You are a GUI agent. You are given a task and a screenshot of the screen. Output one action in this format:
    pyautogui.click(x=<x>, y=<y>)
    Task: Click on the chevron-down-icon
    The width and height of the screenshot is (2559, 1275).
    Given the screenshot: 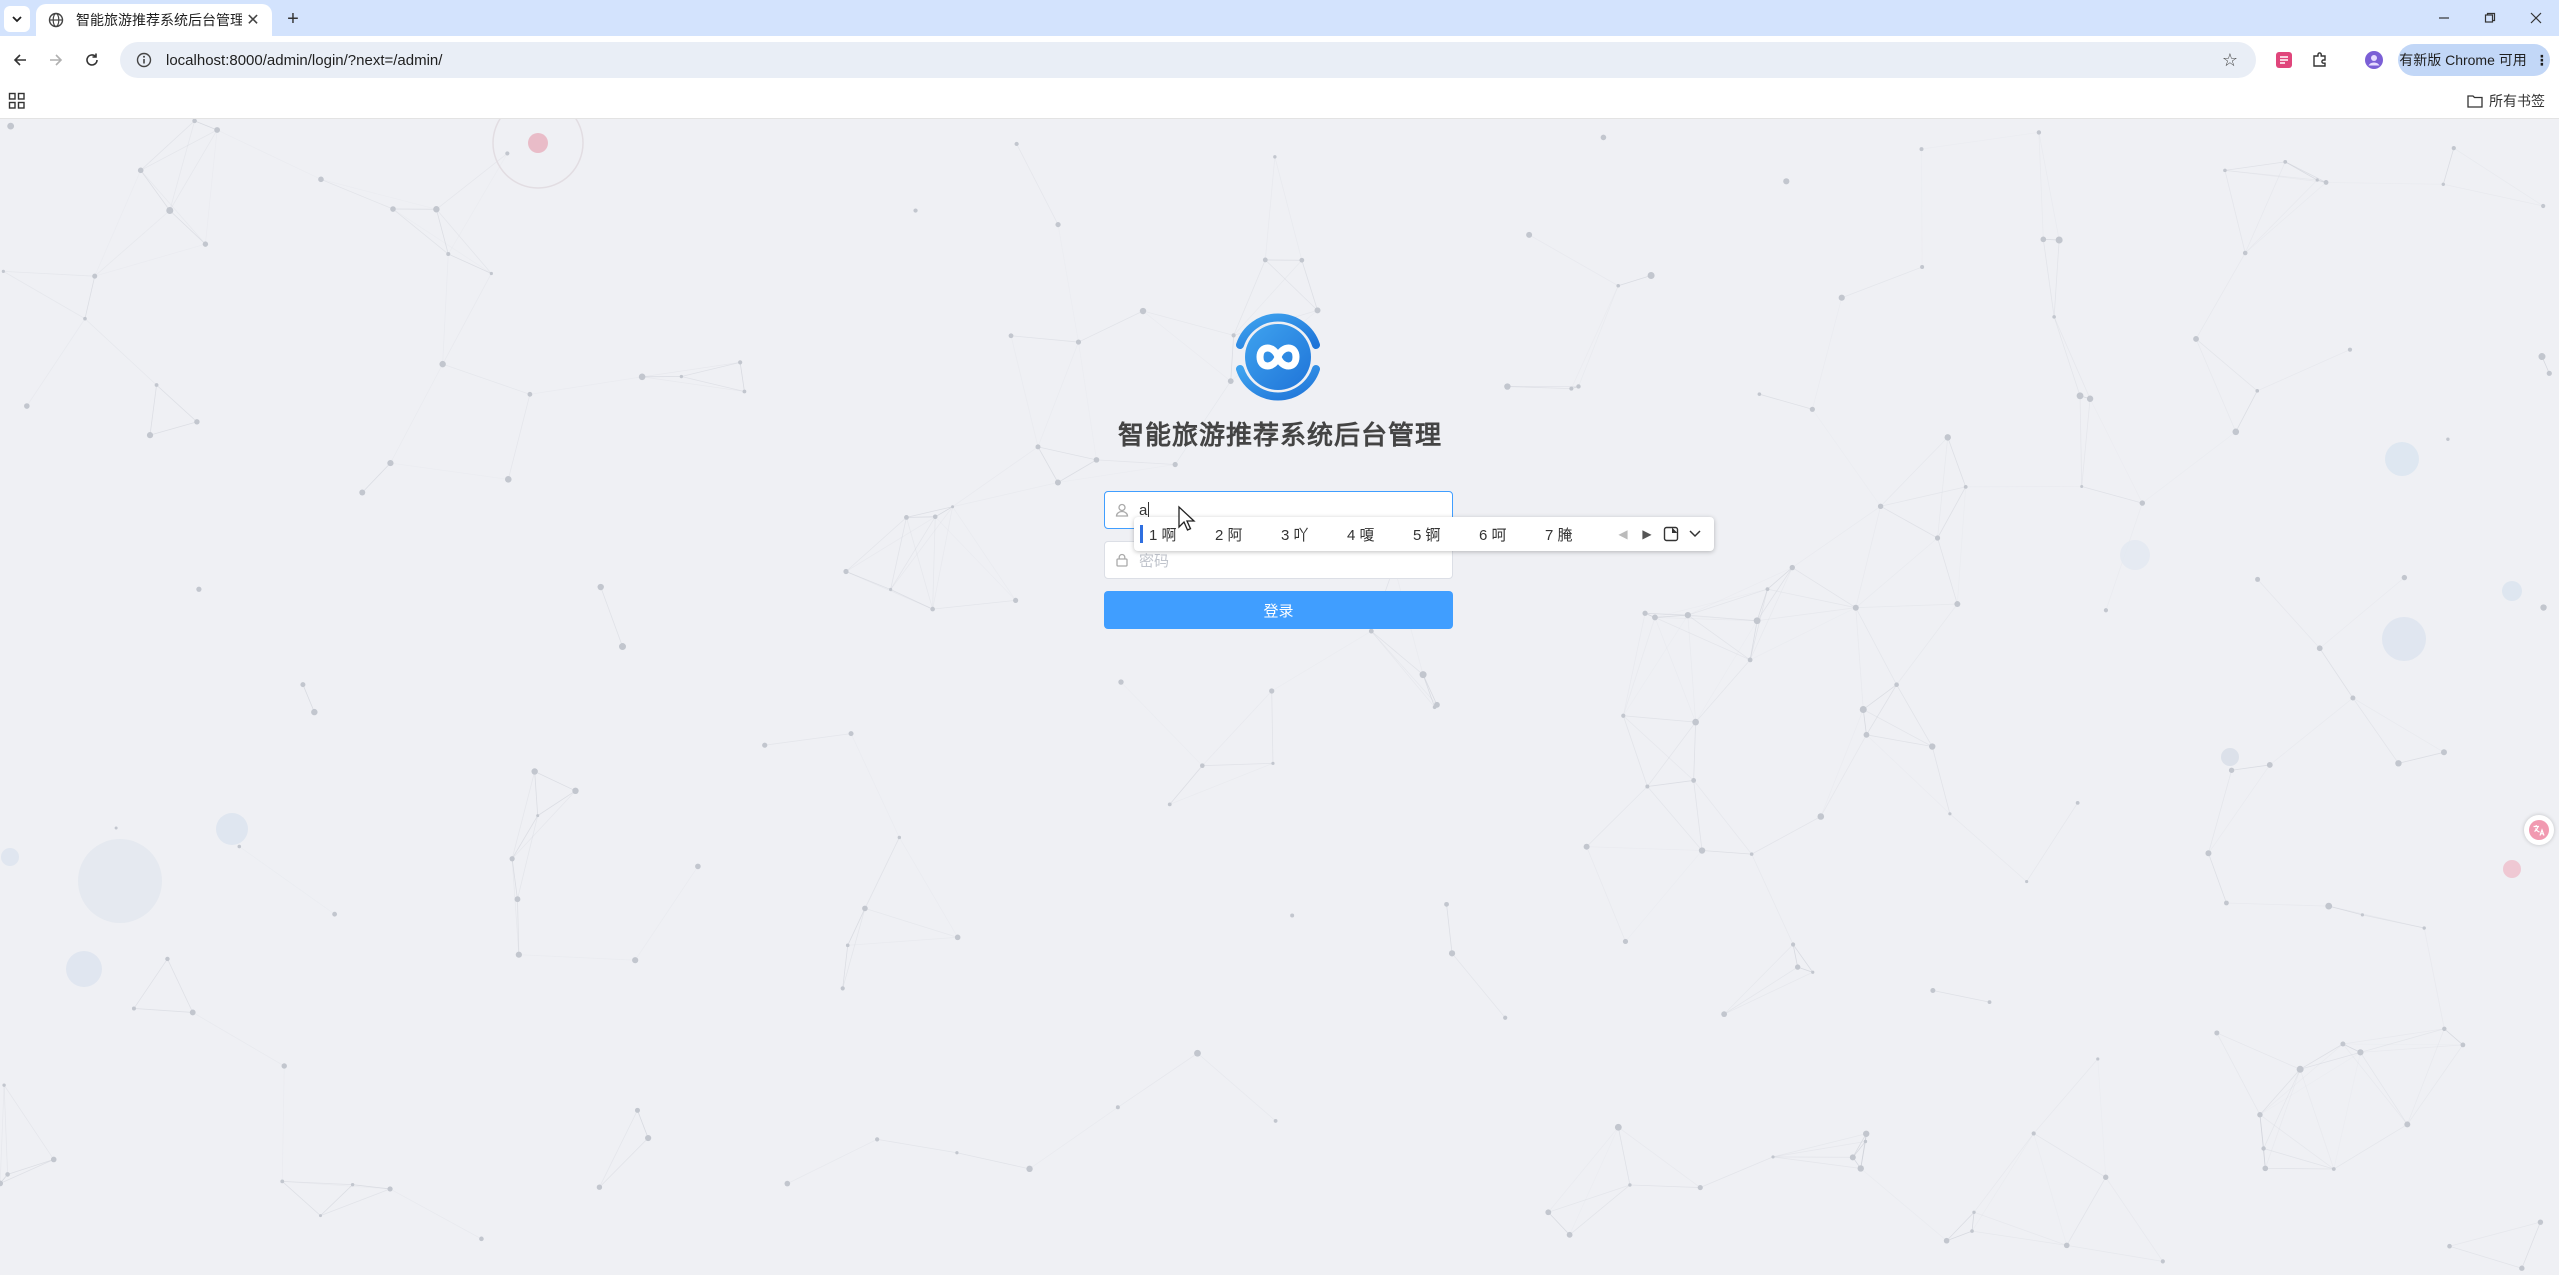 What is the action you would take?
    pyautogui.click(x=17, y=19)
    